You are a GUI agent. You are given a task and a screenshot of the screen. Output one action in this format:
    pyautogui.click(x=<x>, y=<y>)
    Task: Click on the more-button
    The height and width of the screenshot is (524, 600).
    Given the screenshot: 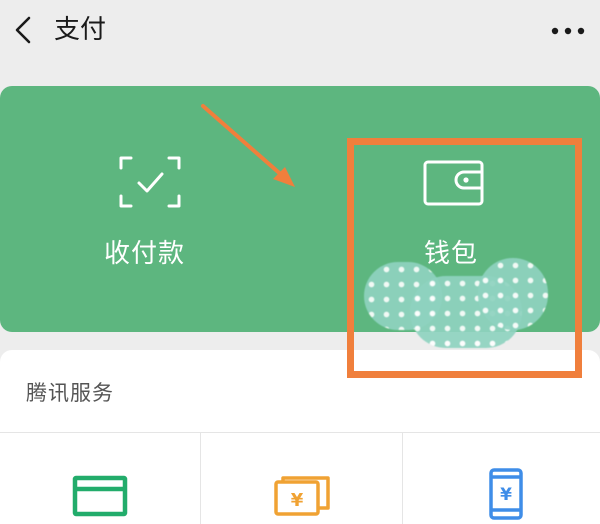 What is the action you would take?
    pyautogui.click(x=568, y=31)
    